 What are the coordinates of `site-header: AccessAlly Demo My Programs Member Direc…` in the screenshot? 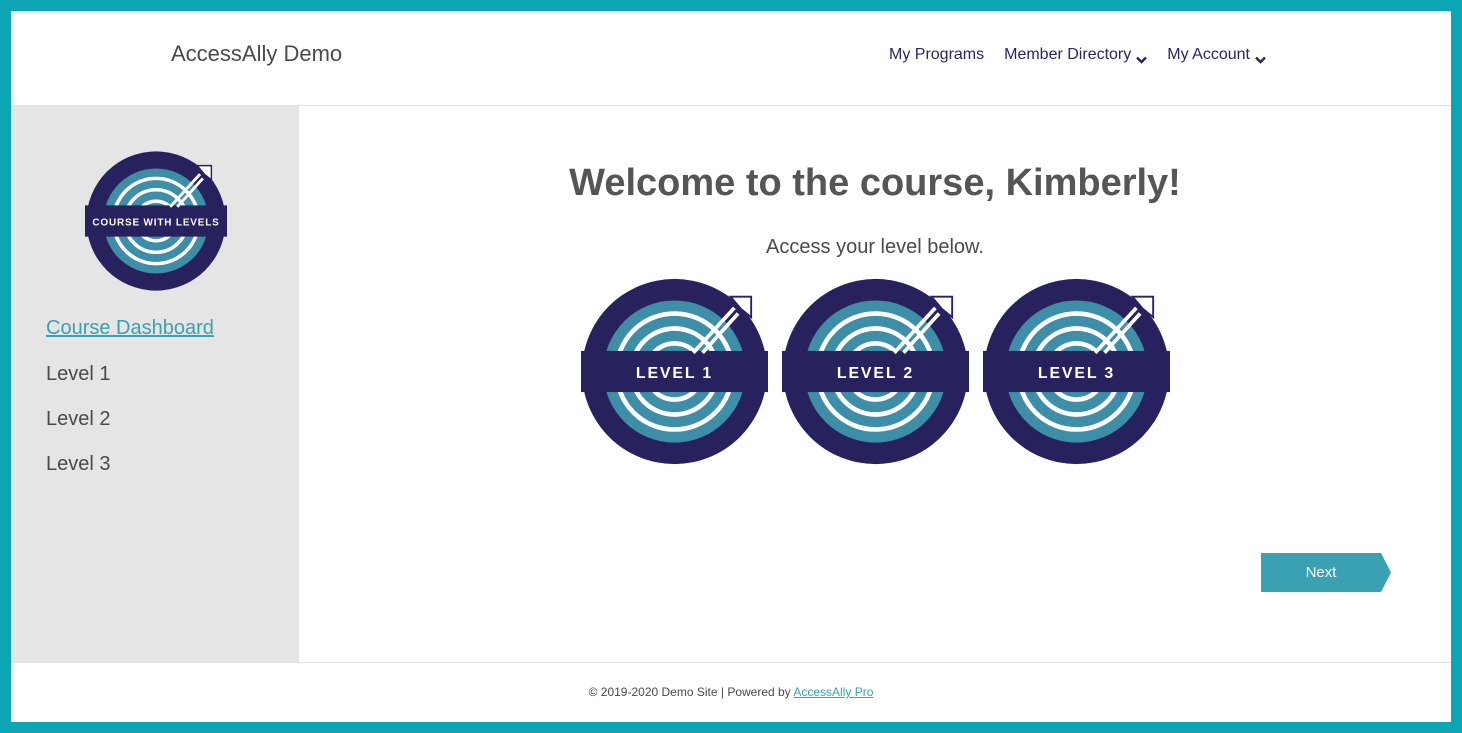 It's located at (731, 58).